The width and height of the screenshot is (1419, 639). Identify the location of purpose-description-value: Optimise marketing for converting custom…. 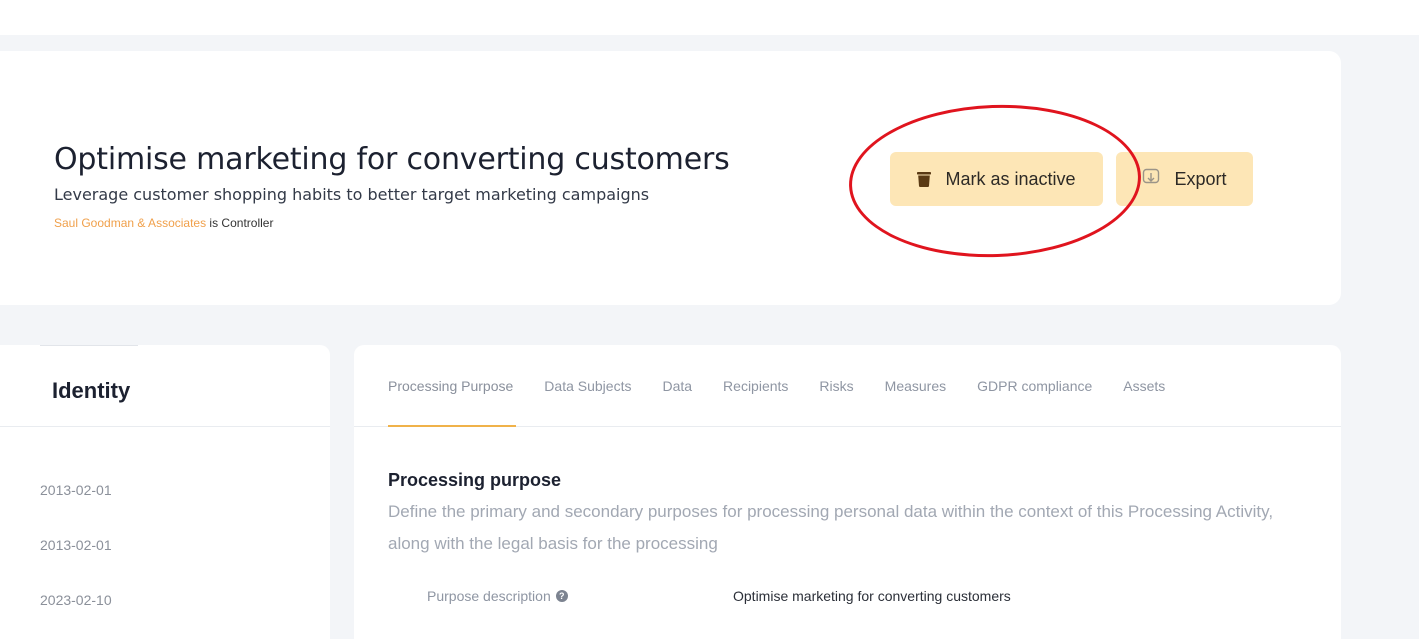
(872, 596).